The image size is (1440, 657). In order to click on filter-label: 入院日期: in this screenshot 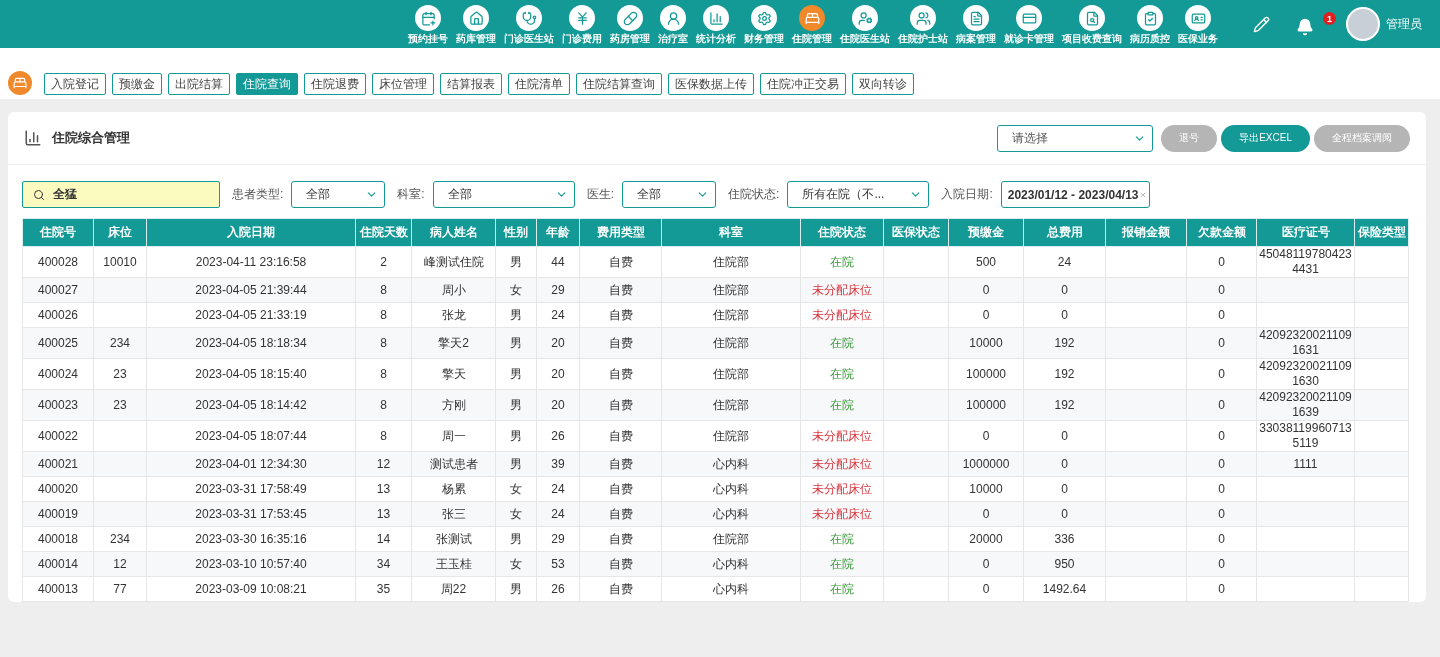, I will do `click(967, 194)`.